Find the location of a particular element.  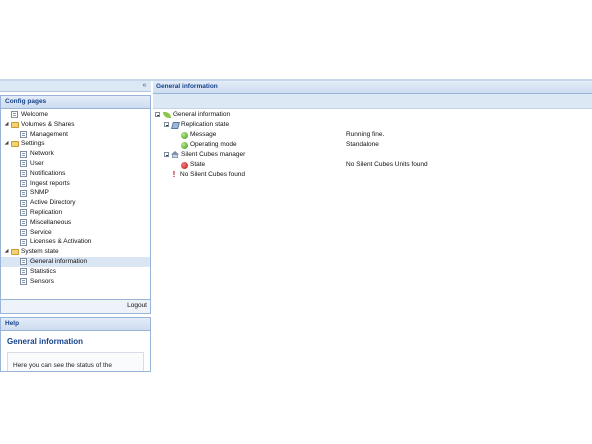

sidebar-item-label: Statistics is located at coordinates (43, 271).